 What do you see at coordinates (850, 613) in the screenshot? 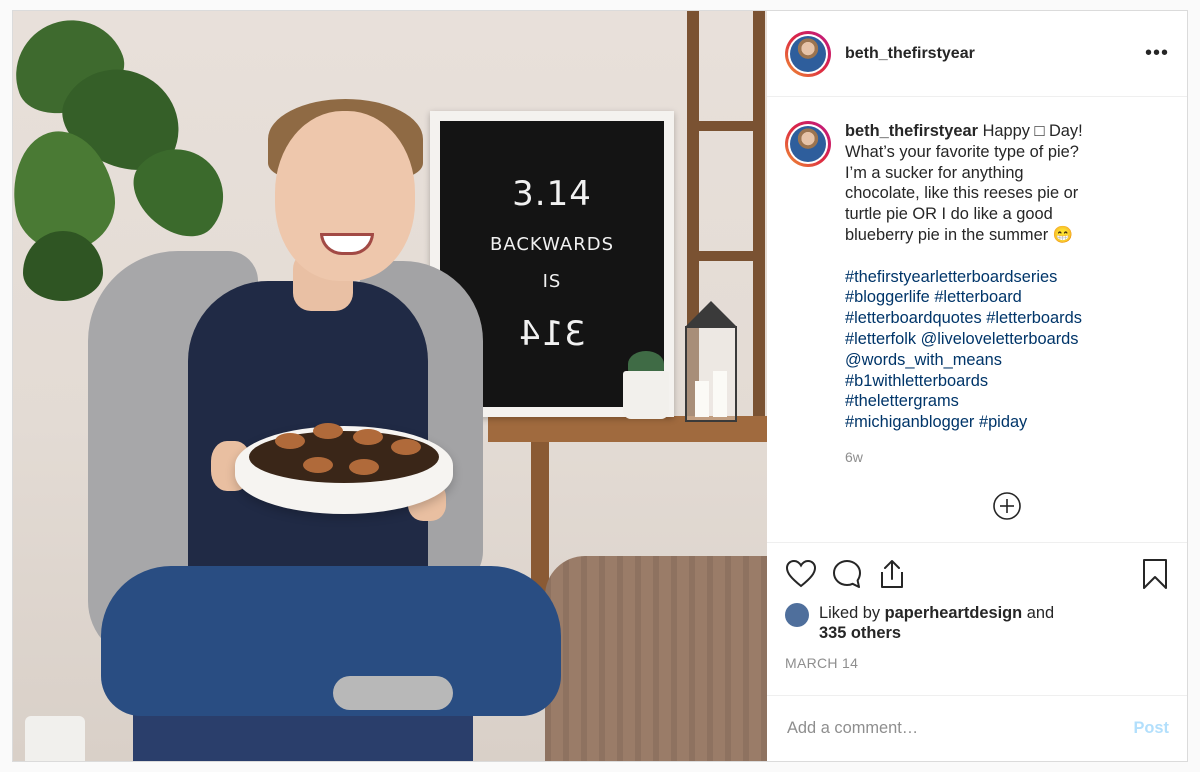
I see `likes-prefix: Liked by` at bounding box center [850, 613].